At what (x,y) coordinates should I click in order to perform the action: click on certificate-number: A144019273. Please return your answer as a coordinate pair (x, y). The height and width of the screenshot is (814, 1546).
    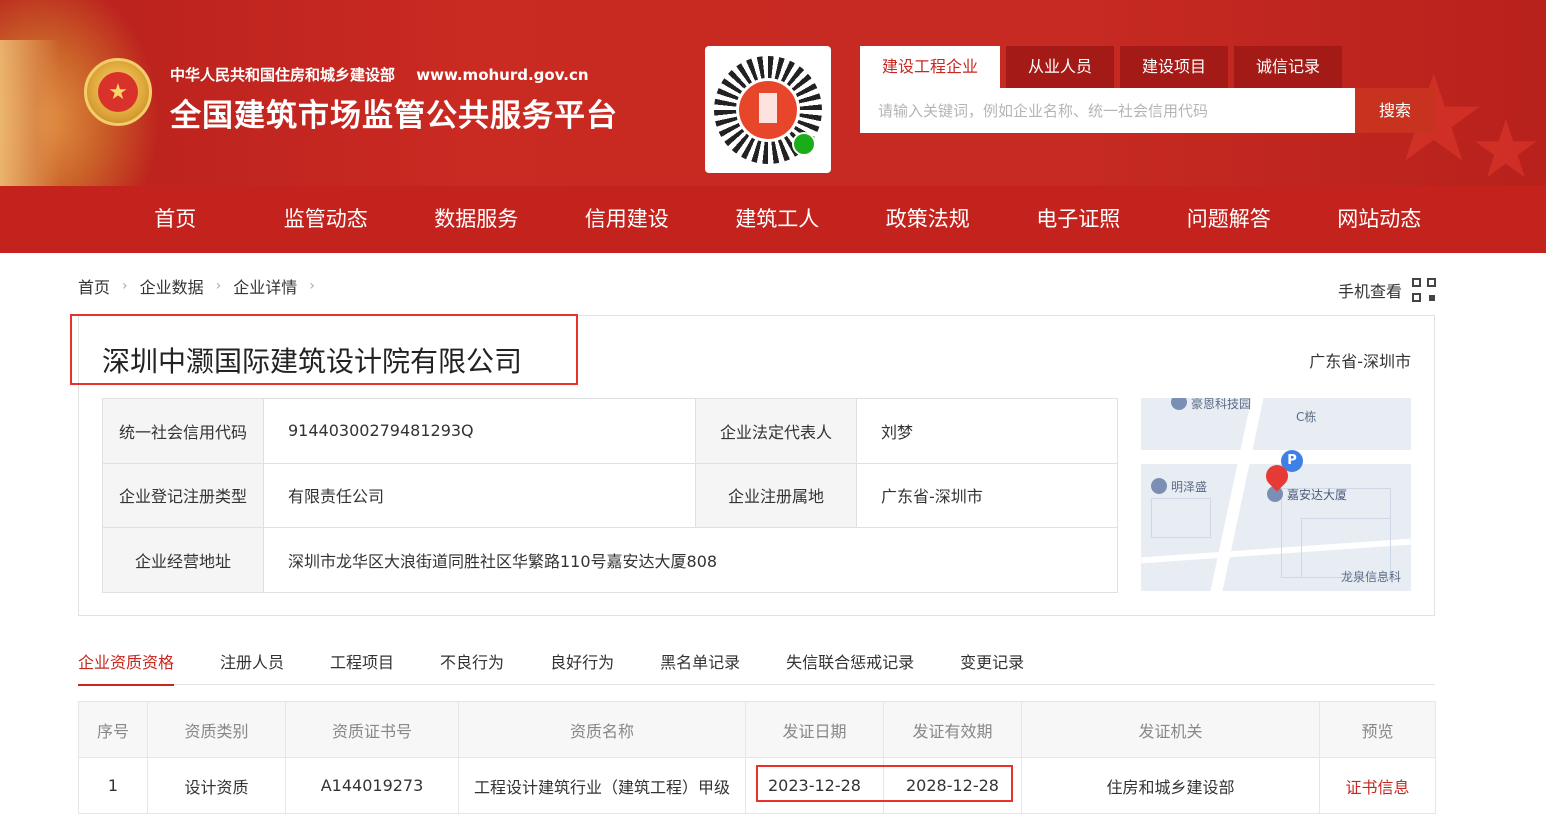
    Looking at the image, I should click on (372, 785).